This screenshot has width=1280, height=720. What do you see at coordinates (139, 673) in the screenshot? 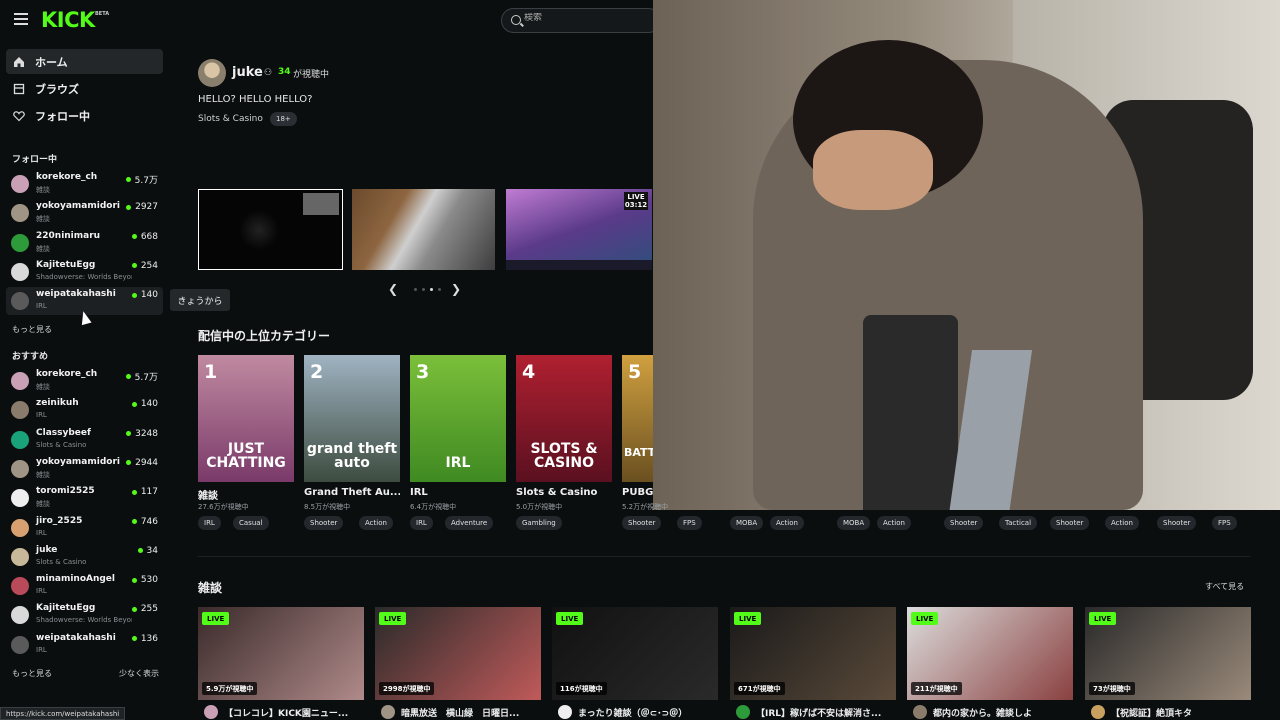
I see `recommended-less-link: 少なく表示` at bounding box center [139, 673].